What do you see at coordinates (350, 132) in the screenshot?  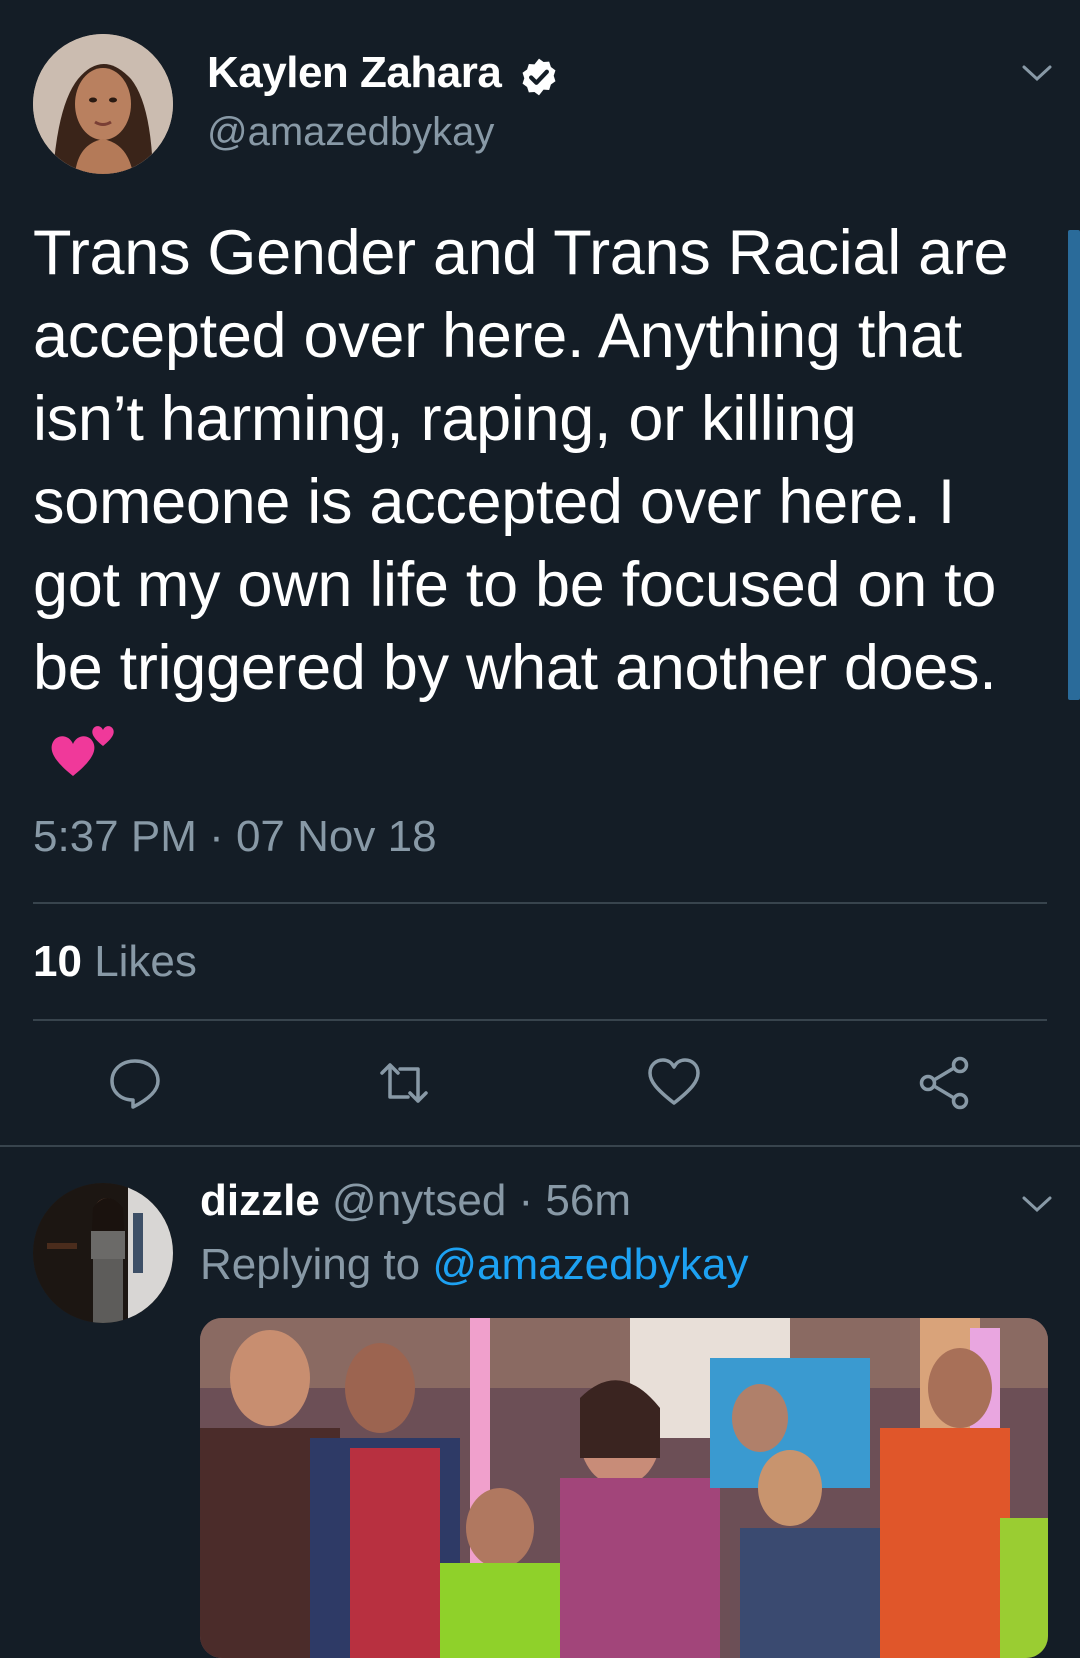 I see `author-handle: @amazedbykay` at bounding box center [350, 132].